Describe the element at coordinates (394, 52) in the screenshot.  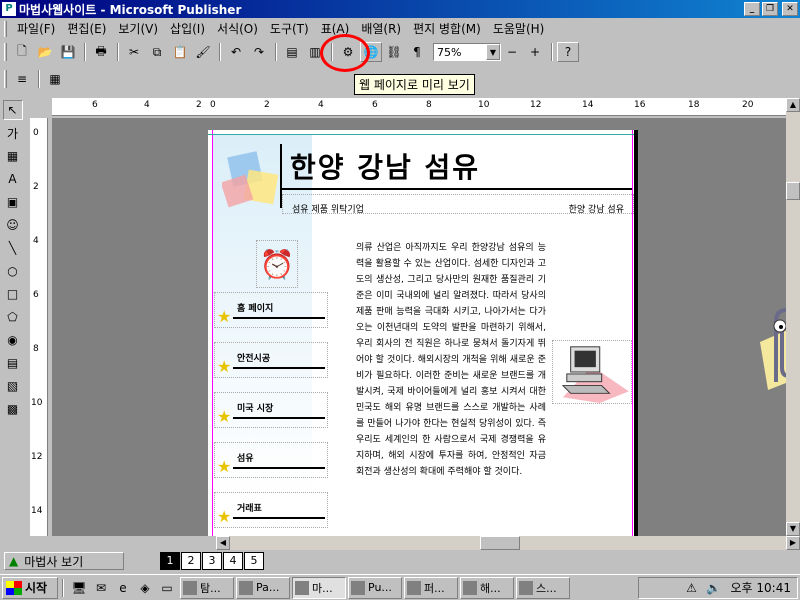
I see `hyperlink-icon: ⛓` at that location.